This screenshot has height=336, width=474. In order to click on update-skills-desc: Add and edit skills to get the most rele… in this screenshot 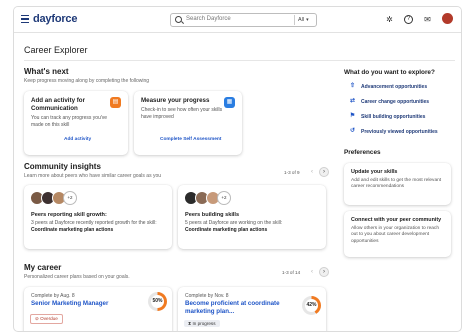, I will do `click(396, 184)`.